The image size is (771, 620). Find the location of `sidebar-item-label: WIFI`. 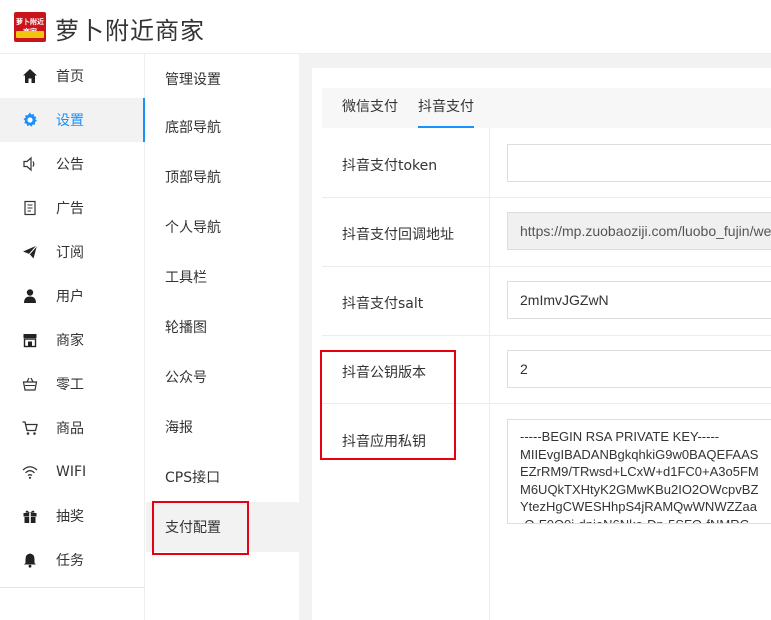

sidebar-item-label: WIFI is located at coordinates (71, 472).